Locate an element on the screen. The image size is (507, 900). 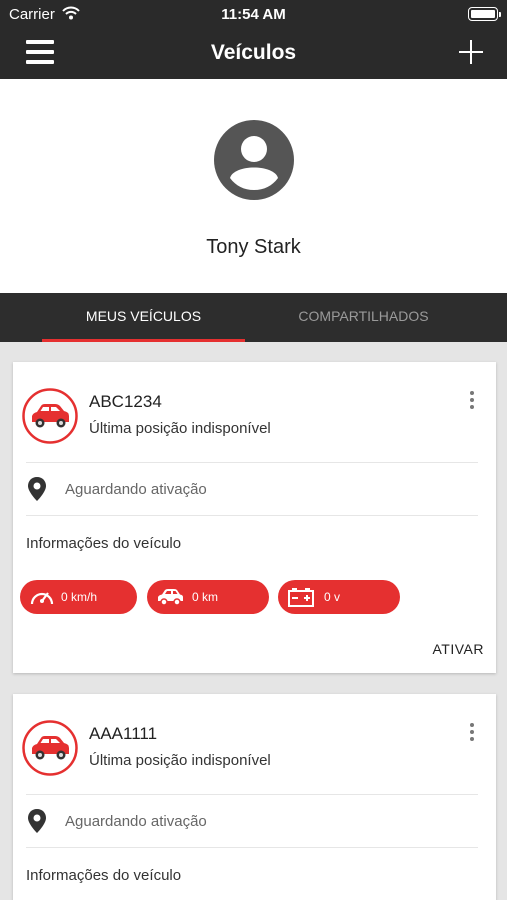
clock: 11:54 AM is located at coordinates (253, 14).